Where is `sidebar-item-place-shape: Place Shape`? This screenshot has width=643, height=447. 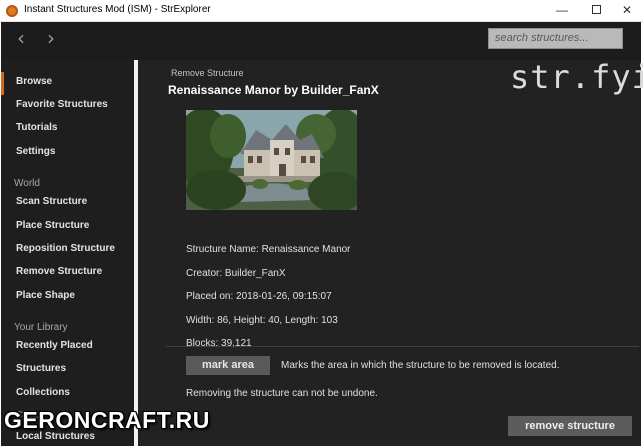 sidebar-item-place-shape: Place Shape is located at coordinates (45, 295).